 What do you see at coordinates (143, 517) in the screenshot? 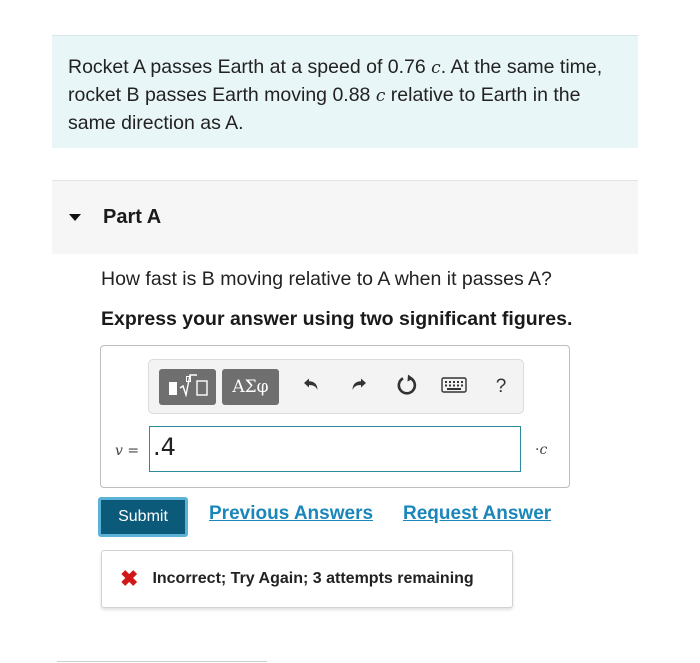
I see `submit-button: Submit` at bounding box center [143, 517].